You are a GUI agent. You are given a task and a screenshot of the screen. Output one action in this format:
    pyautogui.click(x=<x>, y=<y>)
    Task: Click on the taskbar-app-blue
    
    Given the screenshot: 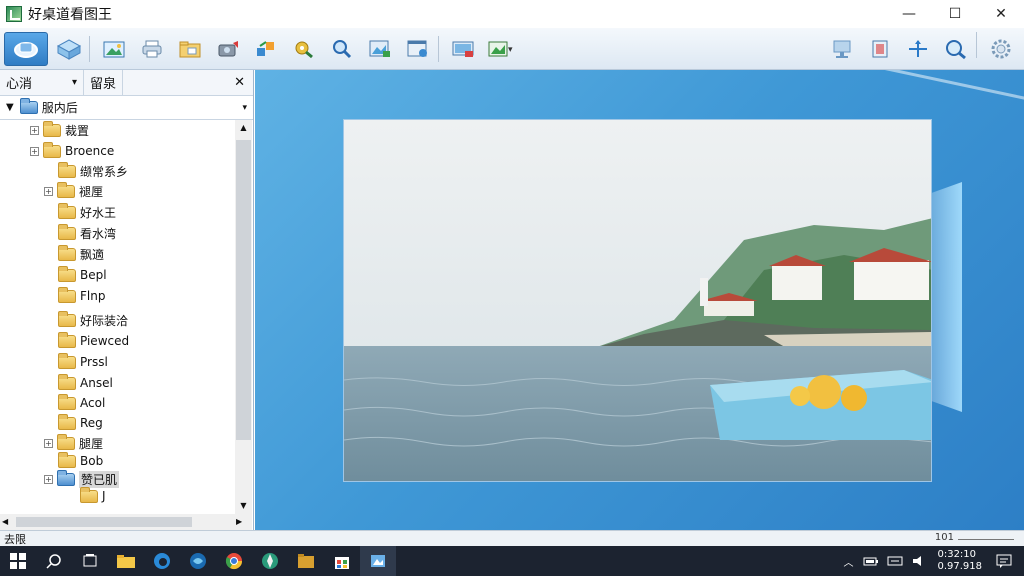 What is the action you would take?
    pyautogui.click(x=198, y=561)
    